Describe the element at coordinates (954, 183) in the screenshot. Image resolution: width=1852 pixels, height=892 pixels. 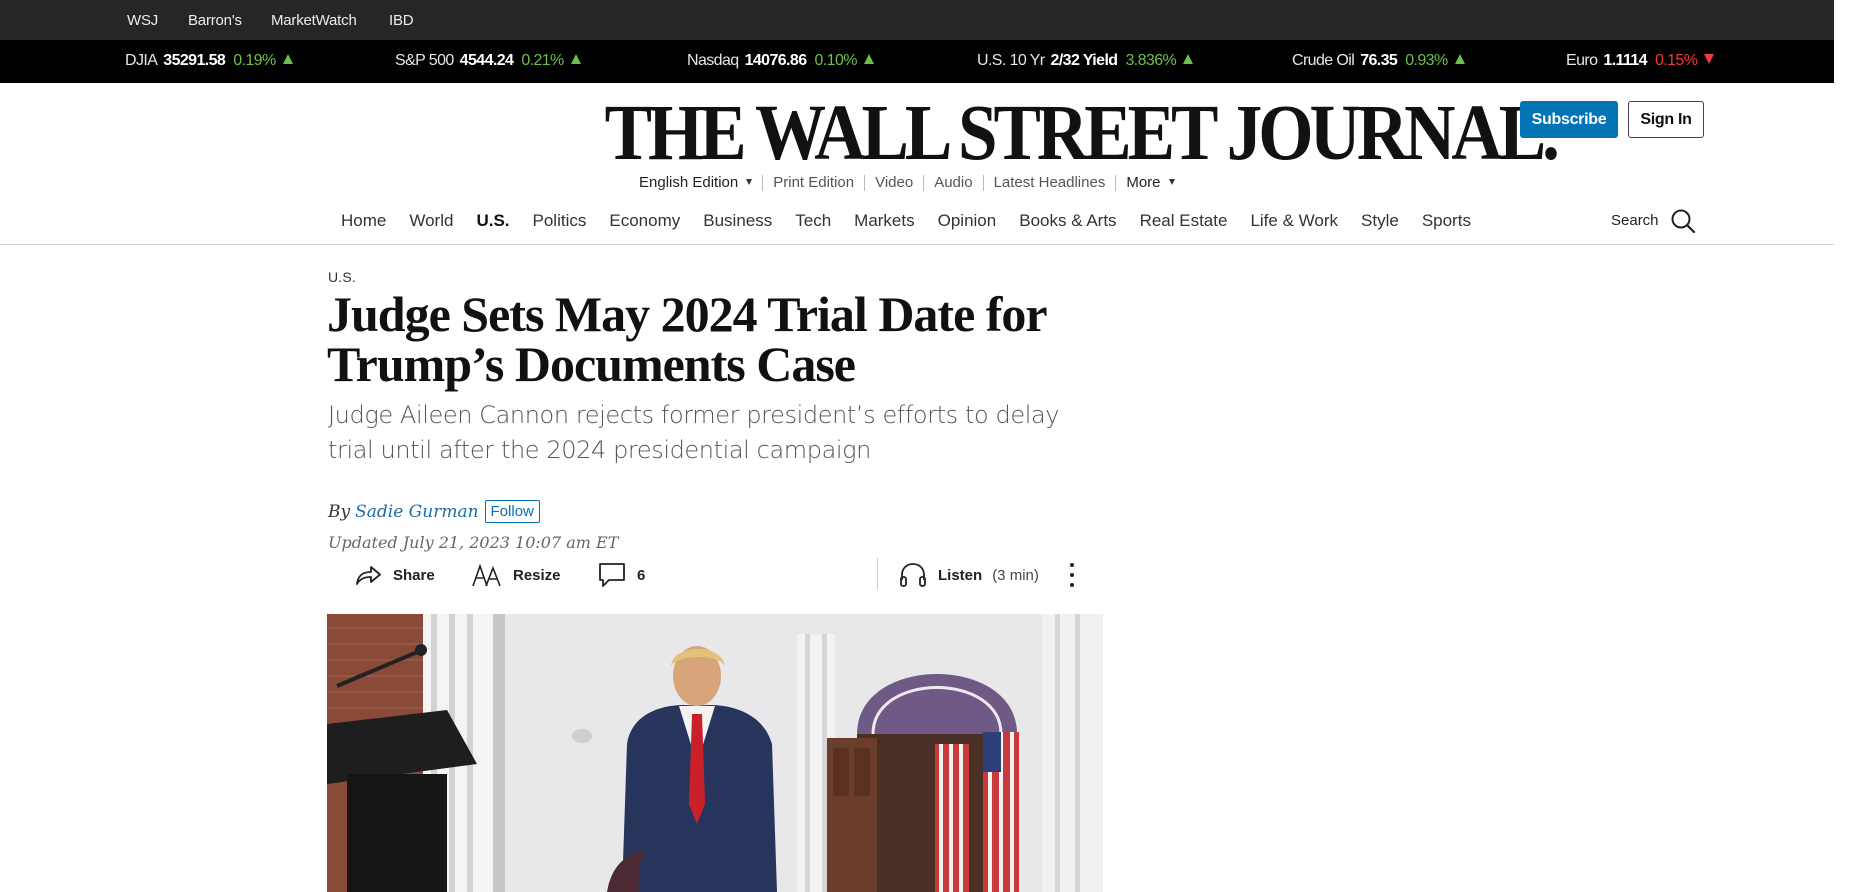
I see `audio-link: Audio` at that location.